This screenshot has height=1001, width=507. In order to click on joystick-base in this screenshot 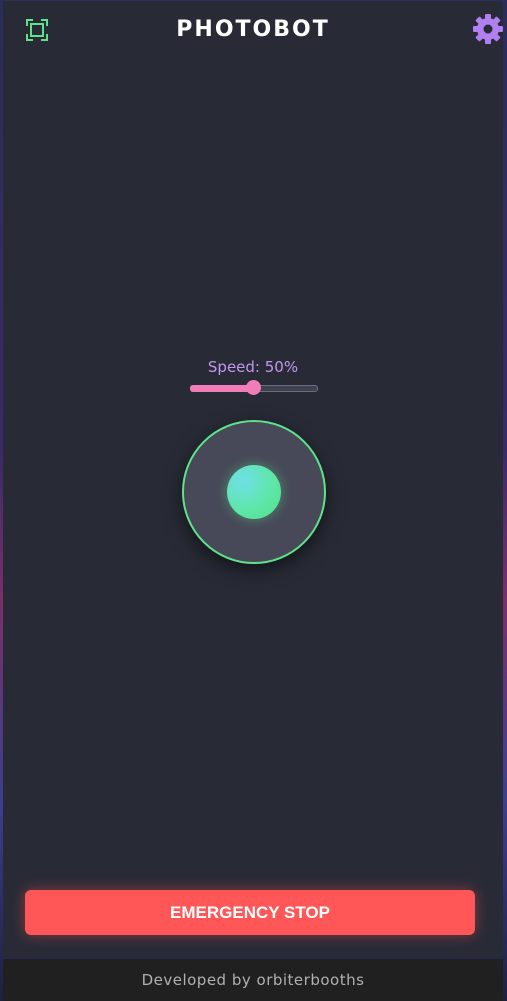, I will do `click(254, 492)`.